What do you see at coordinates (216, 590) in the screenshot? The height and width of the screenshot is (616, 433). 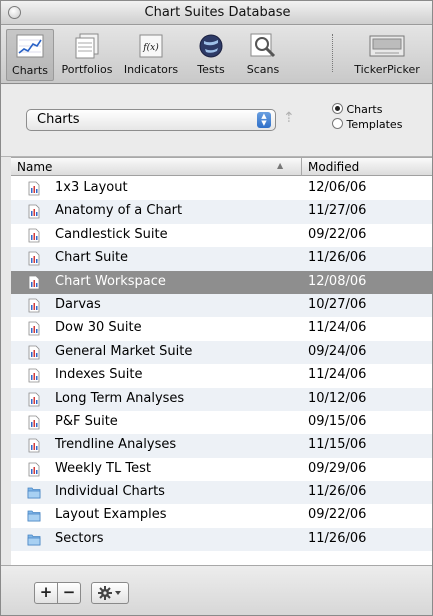 I see `bottom-bar: + −` at bounding box center [216, 590].